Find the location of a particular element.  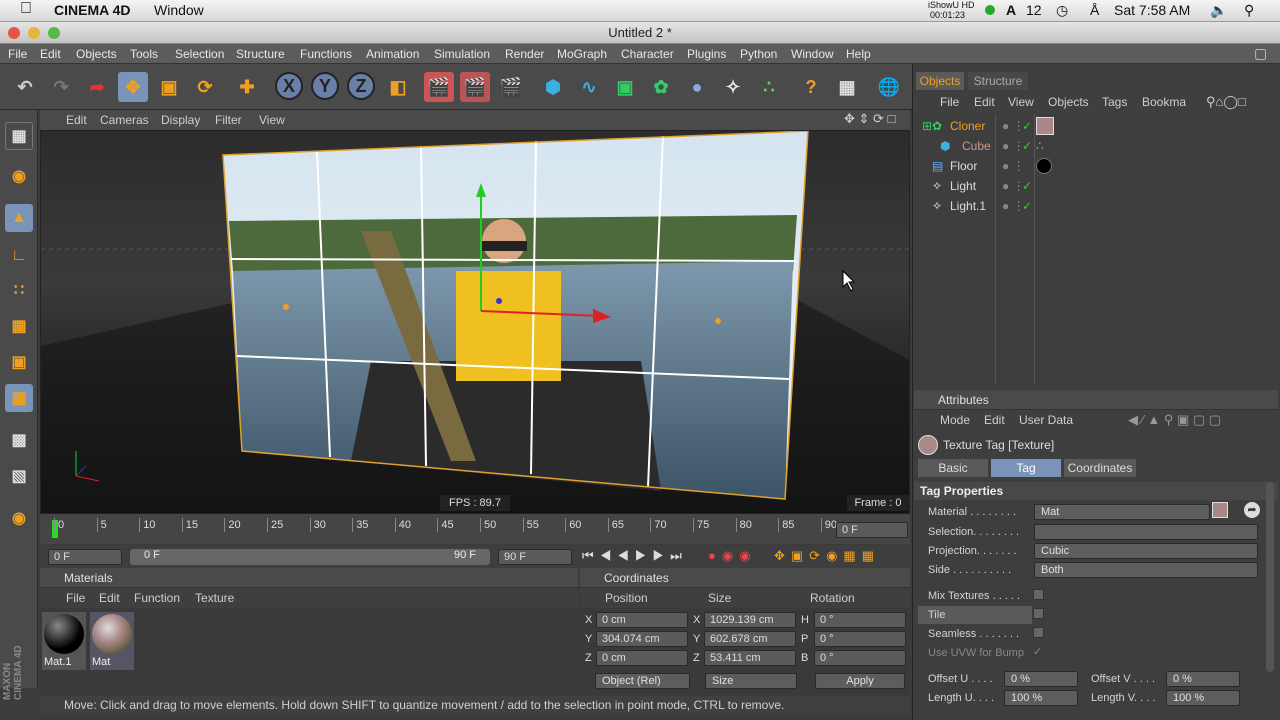

tab-objects: Objects is located at coordinates (940, 81).